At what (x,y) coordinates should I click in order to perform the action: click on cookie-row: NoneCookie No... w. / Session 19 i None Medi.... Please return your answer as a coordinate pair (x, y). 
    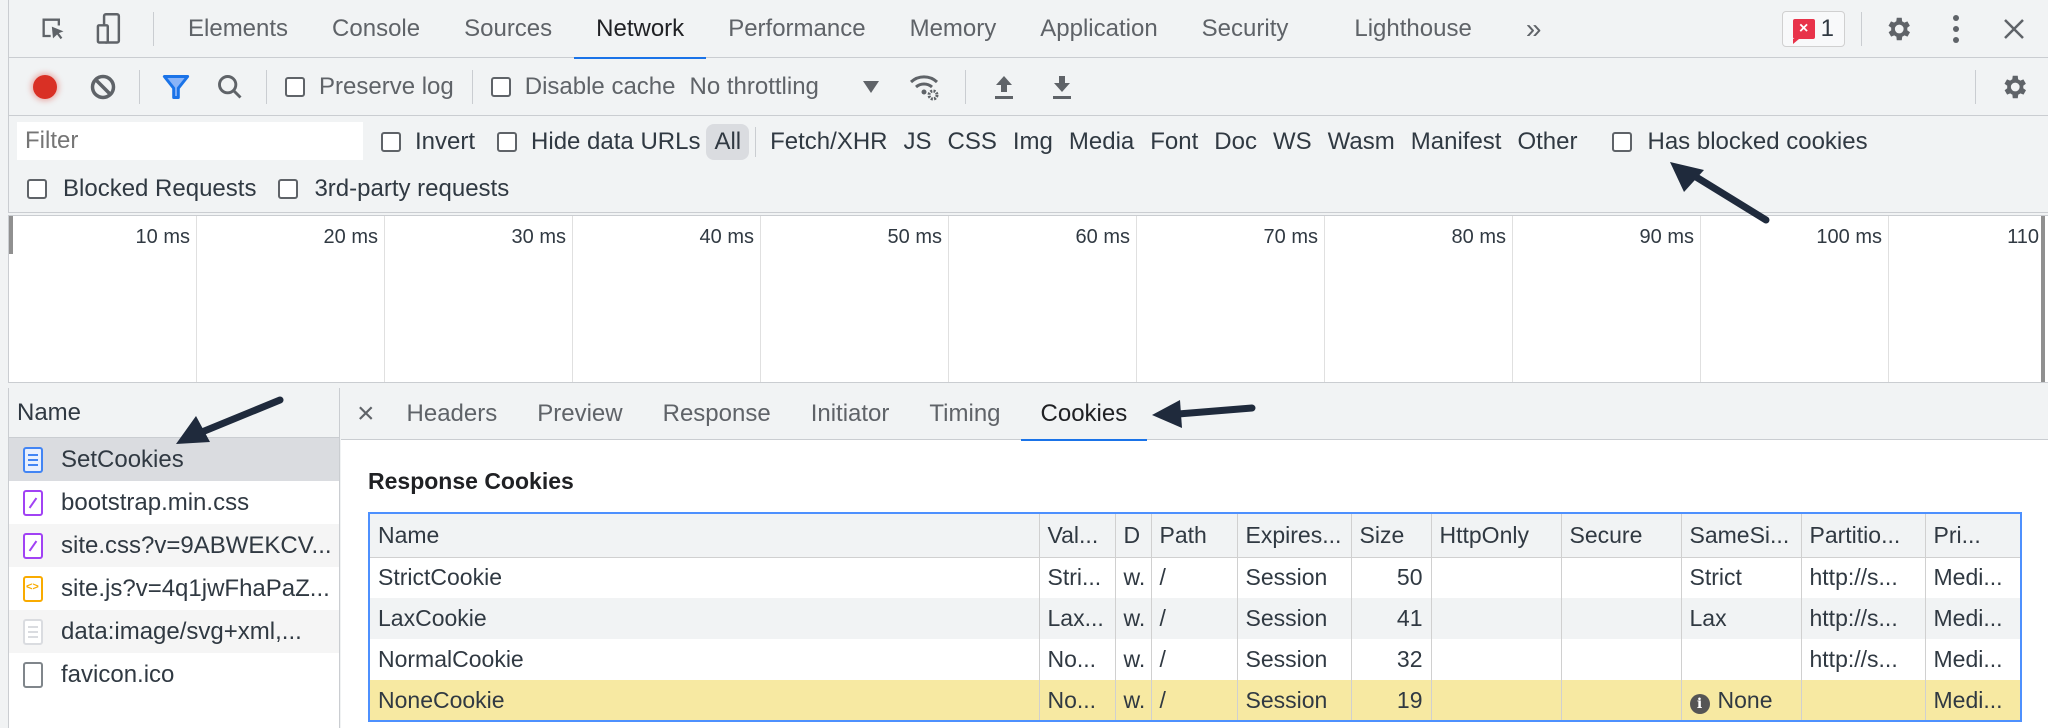
    Looking at the image, I should click on (1195, 700).